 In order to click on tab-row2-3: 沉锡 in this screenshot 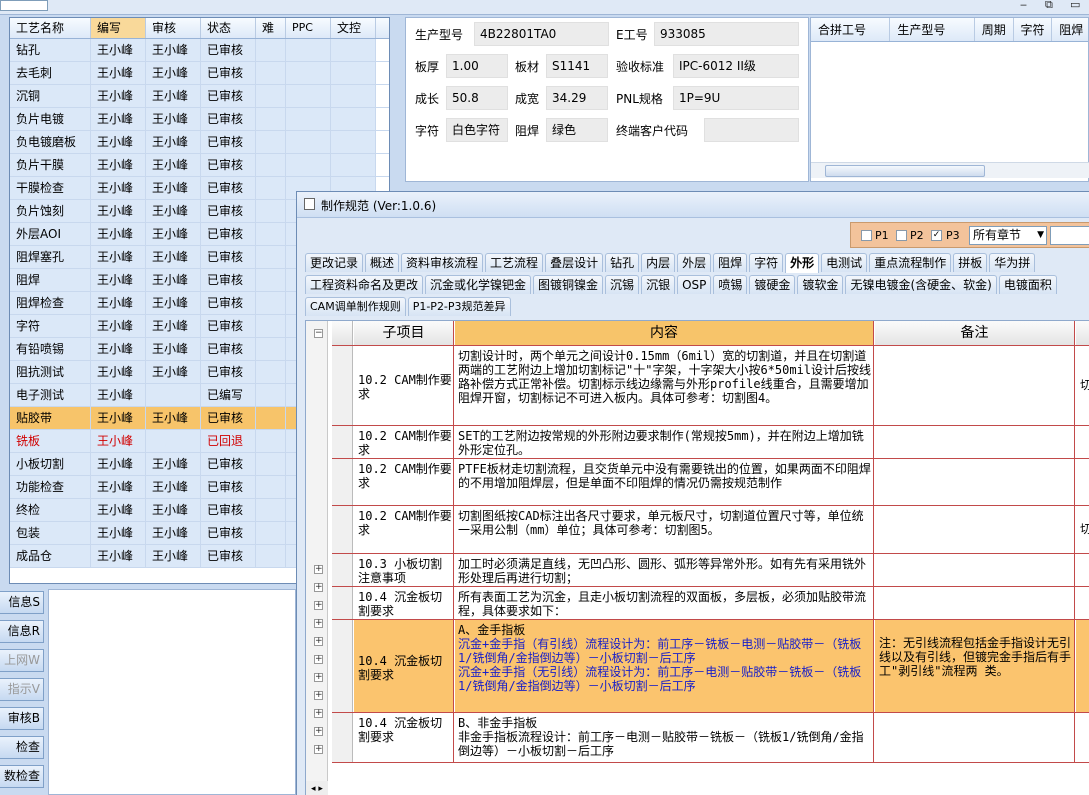, I will do `click(622, 284)`.